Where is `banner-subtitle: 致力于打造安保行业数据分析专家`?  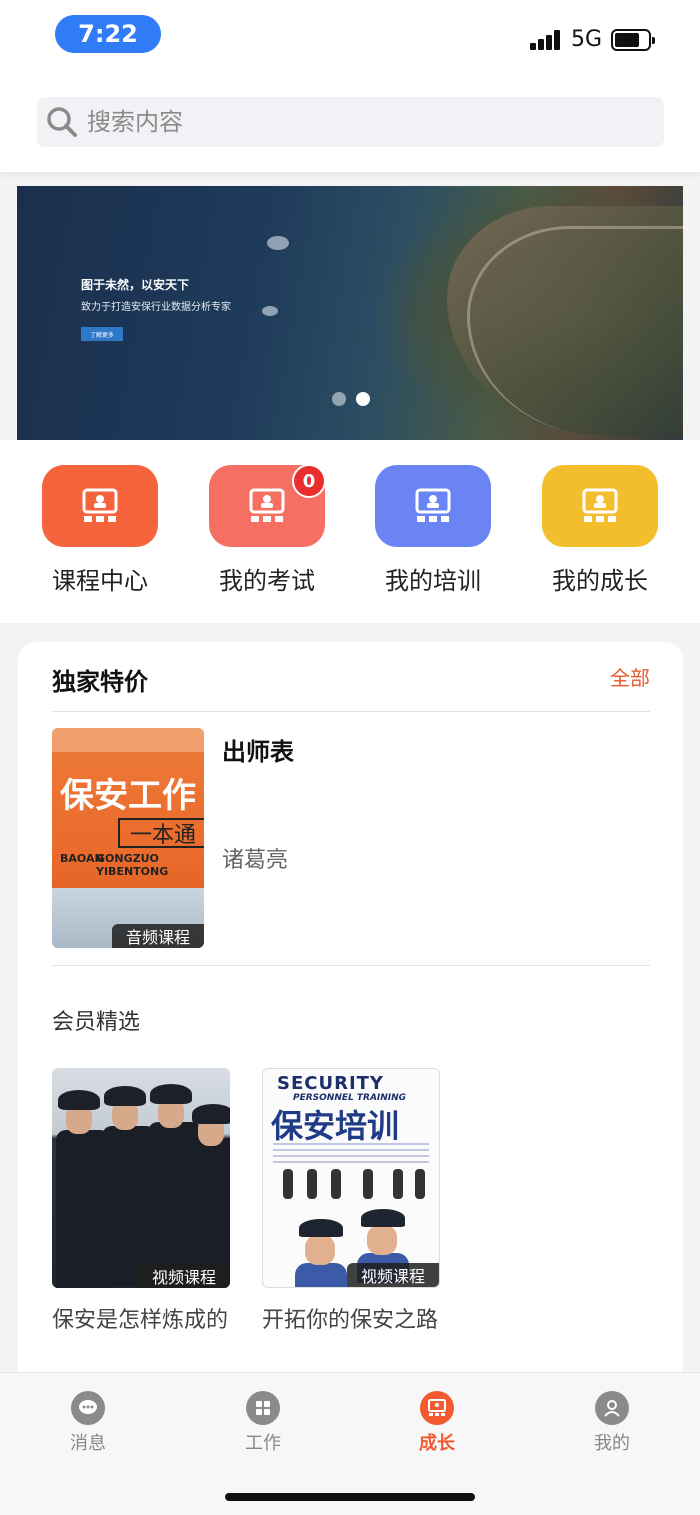
banner-subtitle: 致力于打造安保行业数据分析专家 is located at coordinates (156, 307).